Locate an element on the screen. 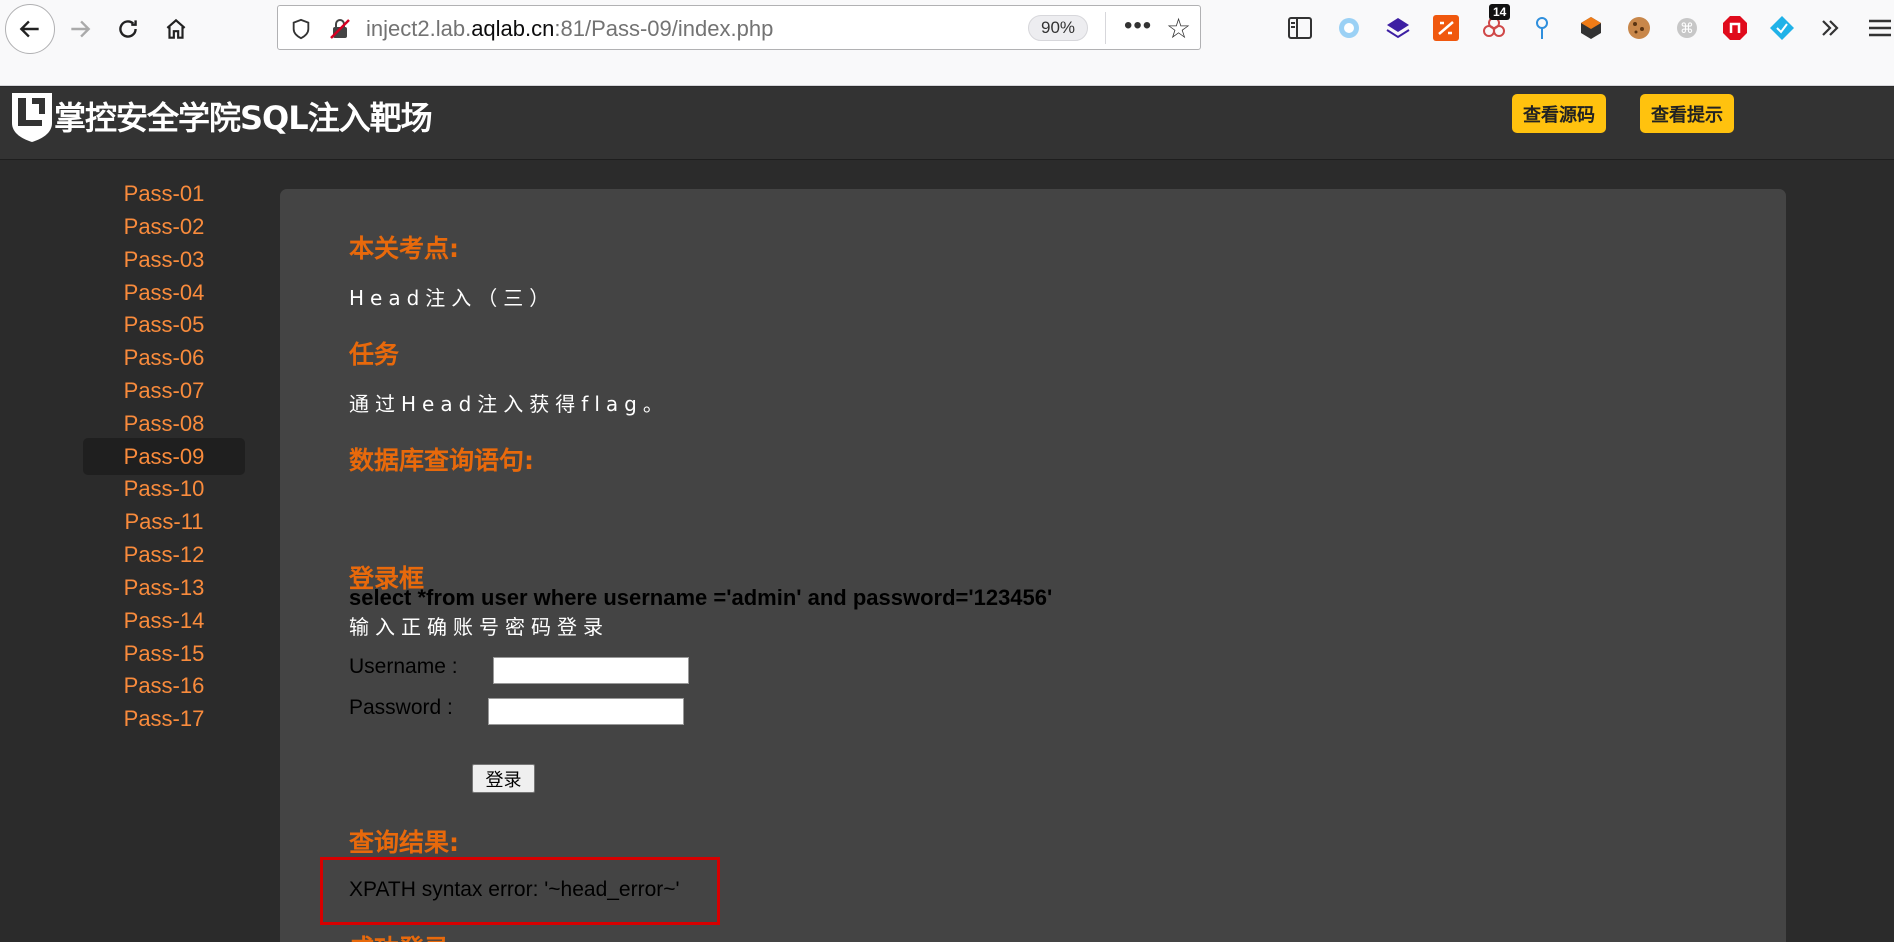  sidebar-item-pass-07: Pass-07 is located at coordinates (164, 390).